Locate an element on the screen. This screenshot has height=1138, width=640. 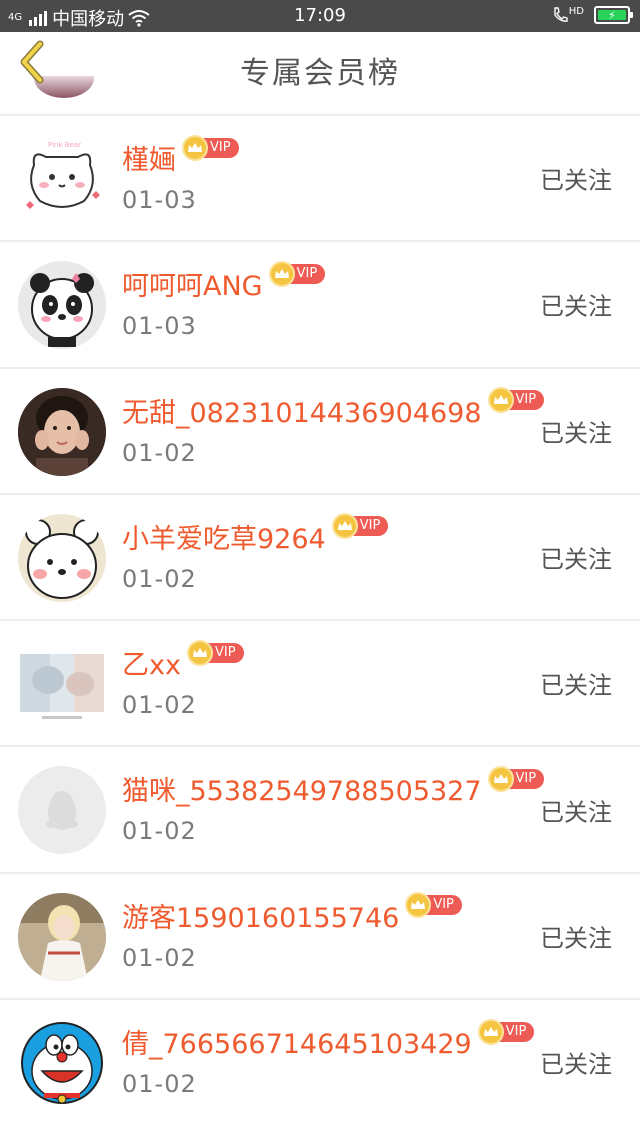
member-name: 游客1590160155746 is located at coordinates (261, 918).